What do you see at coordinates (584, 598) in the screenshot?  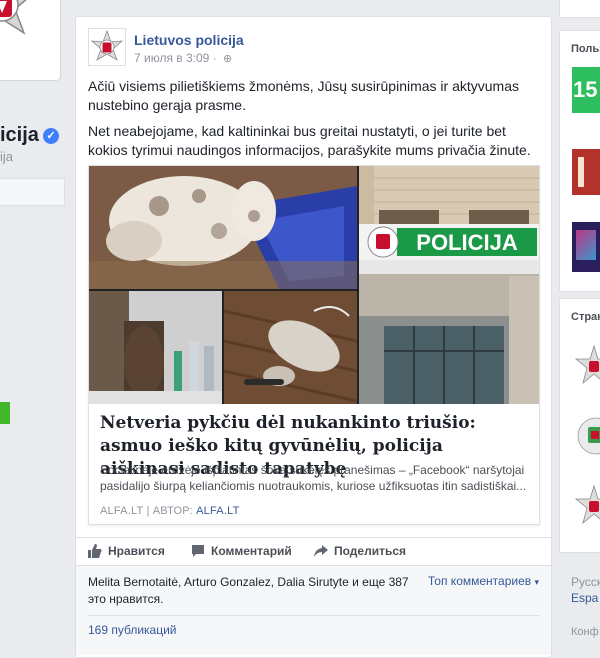 I see `footer-language-2: Espa` at bounding box center [584, 598].